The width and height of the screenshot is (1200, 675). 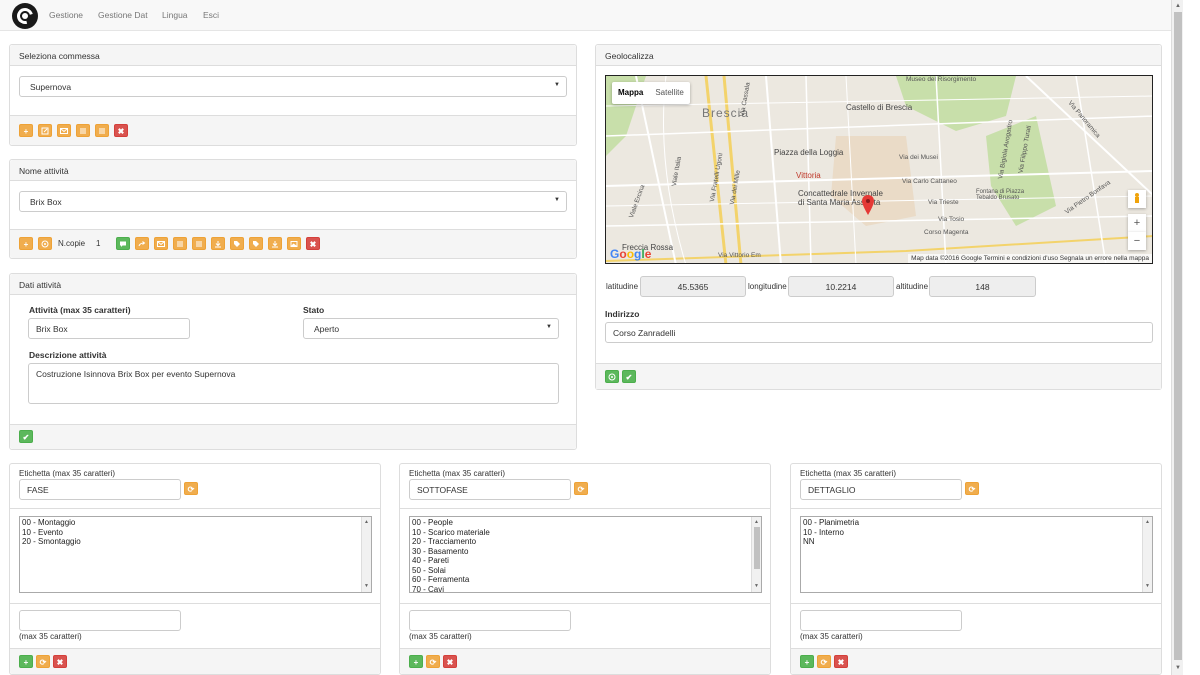 I want to click on divider, so click(x=585, y=508).